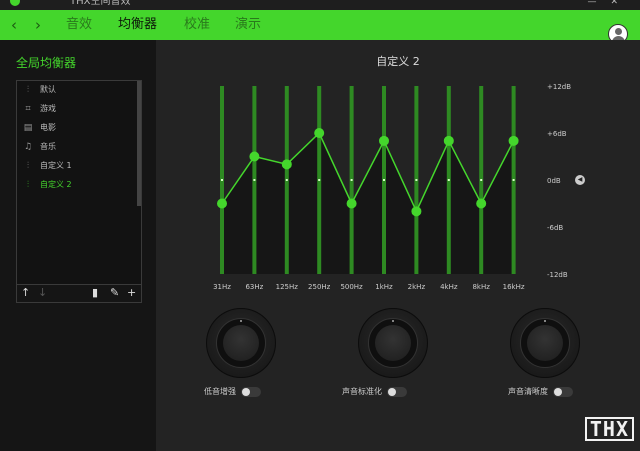 The image size is (640, 451). What do you see at coordinates (554, 181) in the screenshot?
I see `db-label: 0dB` at bounding box center [554, 181].